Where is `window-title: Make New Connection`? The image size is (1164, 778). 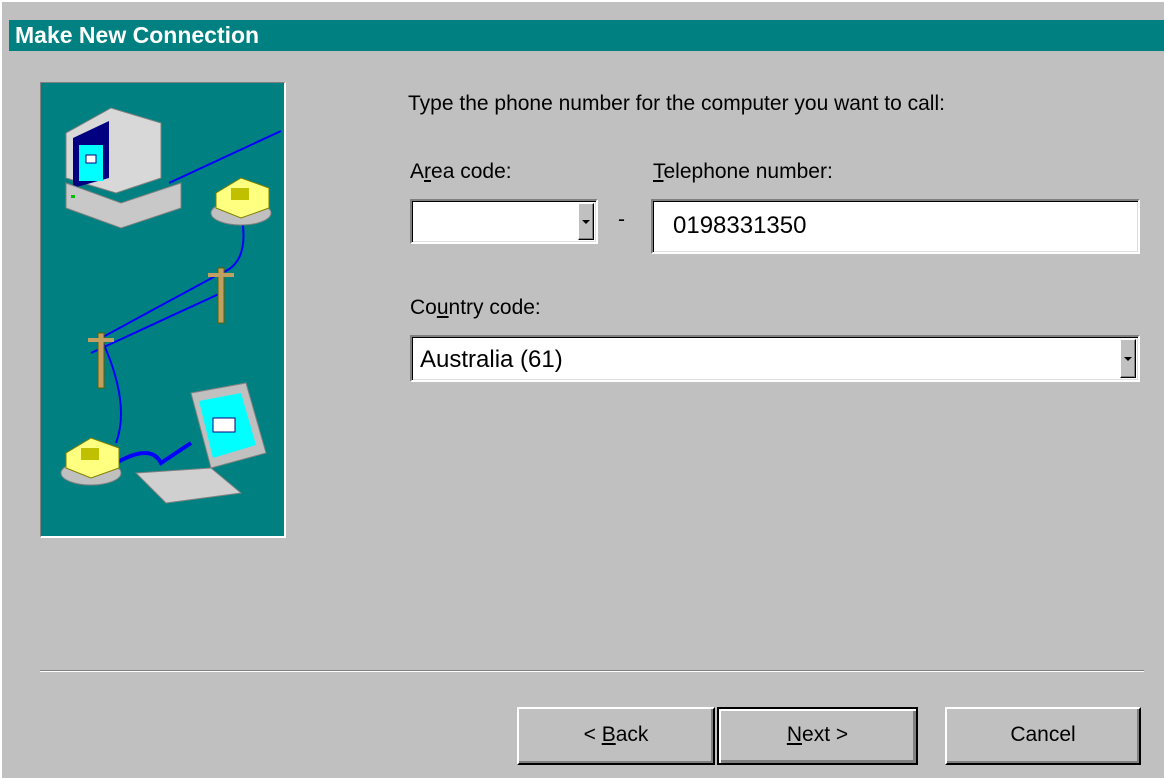 window-title: Make New Connection is located at coordinates (137, 35).